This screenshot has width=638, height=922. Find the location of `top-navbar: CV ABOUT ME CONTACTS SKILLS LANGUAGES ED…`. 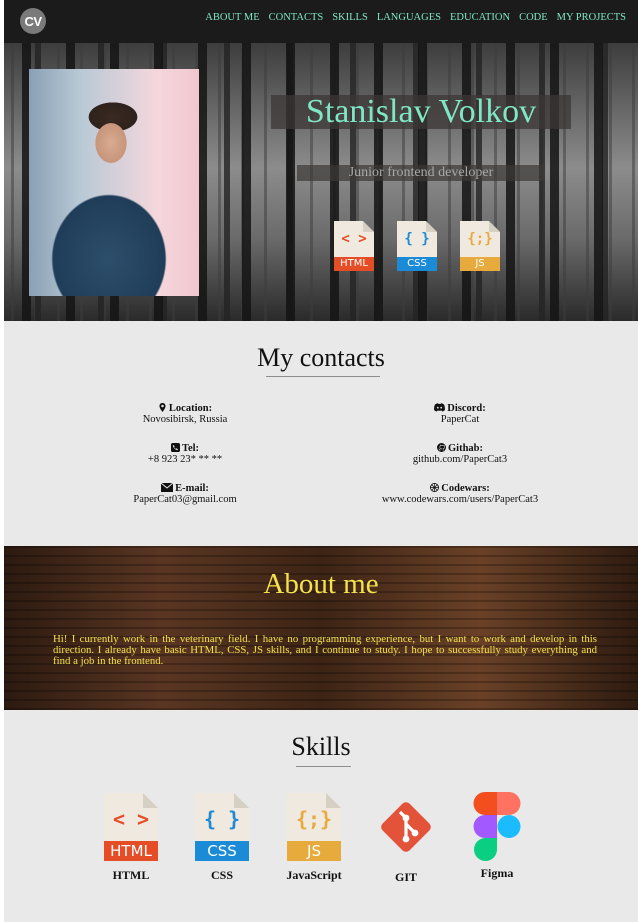

top-navbar: CV ABOUT ME CONTACTS SKILLS LANGUAGES ED… is located at coordinates (321, 21).